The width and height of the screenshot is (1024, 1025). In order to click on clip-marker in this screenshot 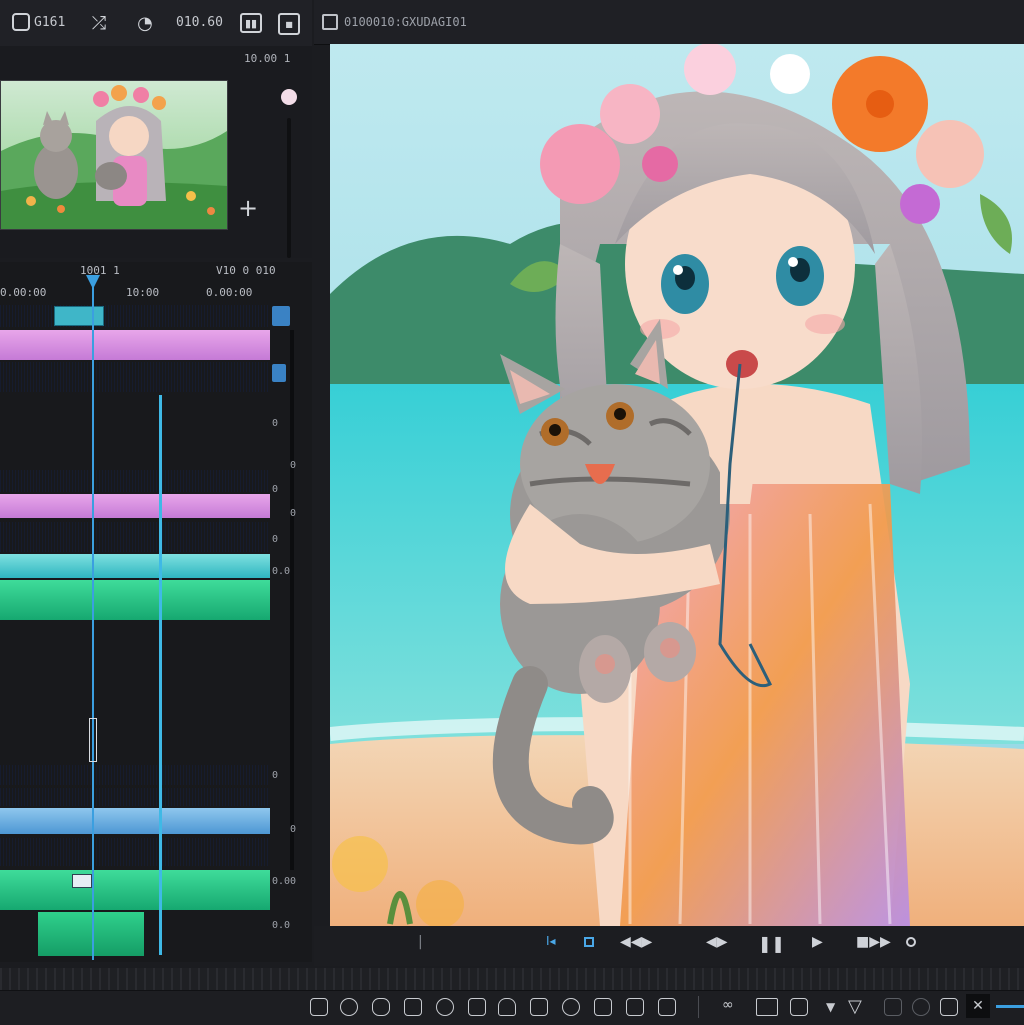, I will do `click(82, 881)`.